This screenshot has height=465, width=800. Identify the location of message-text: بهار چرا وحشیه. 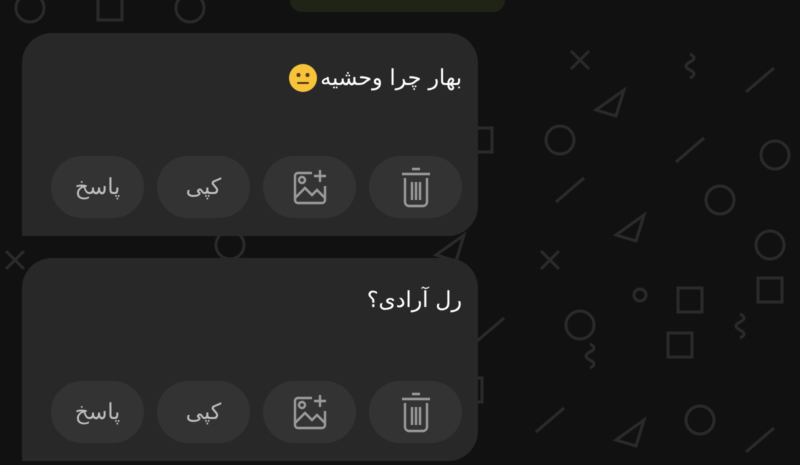
(391, 78).